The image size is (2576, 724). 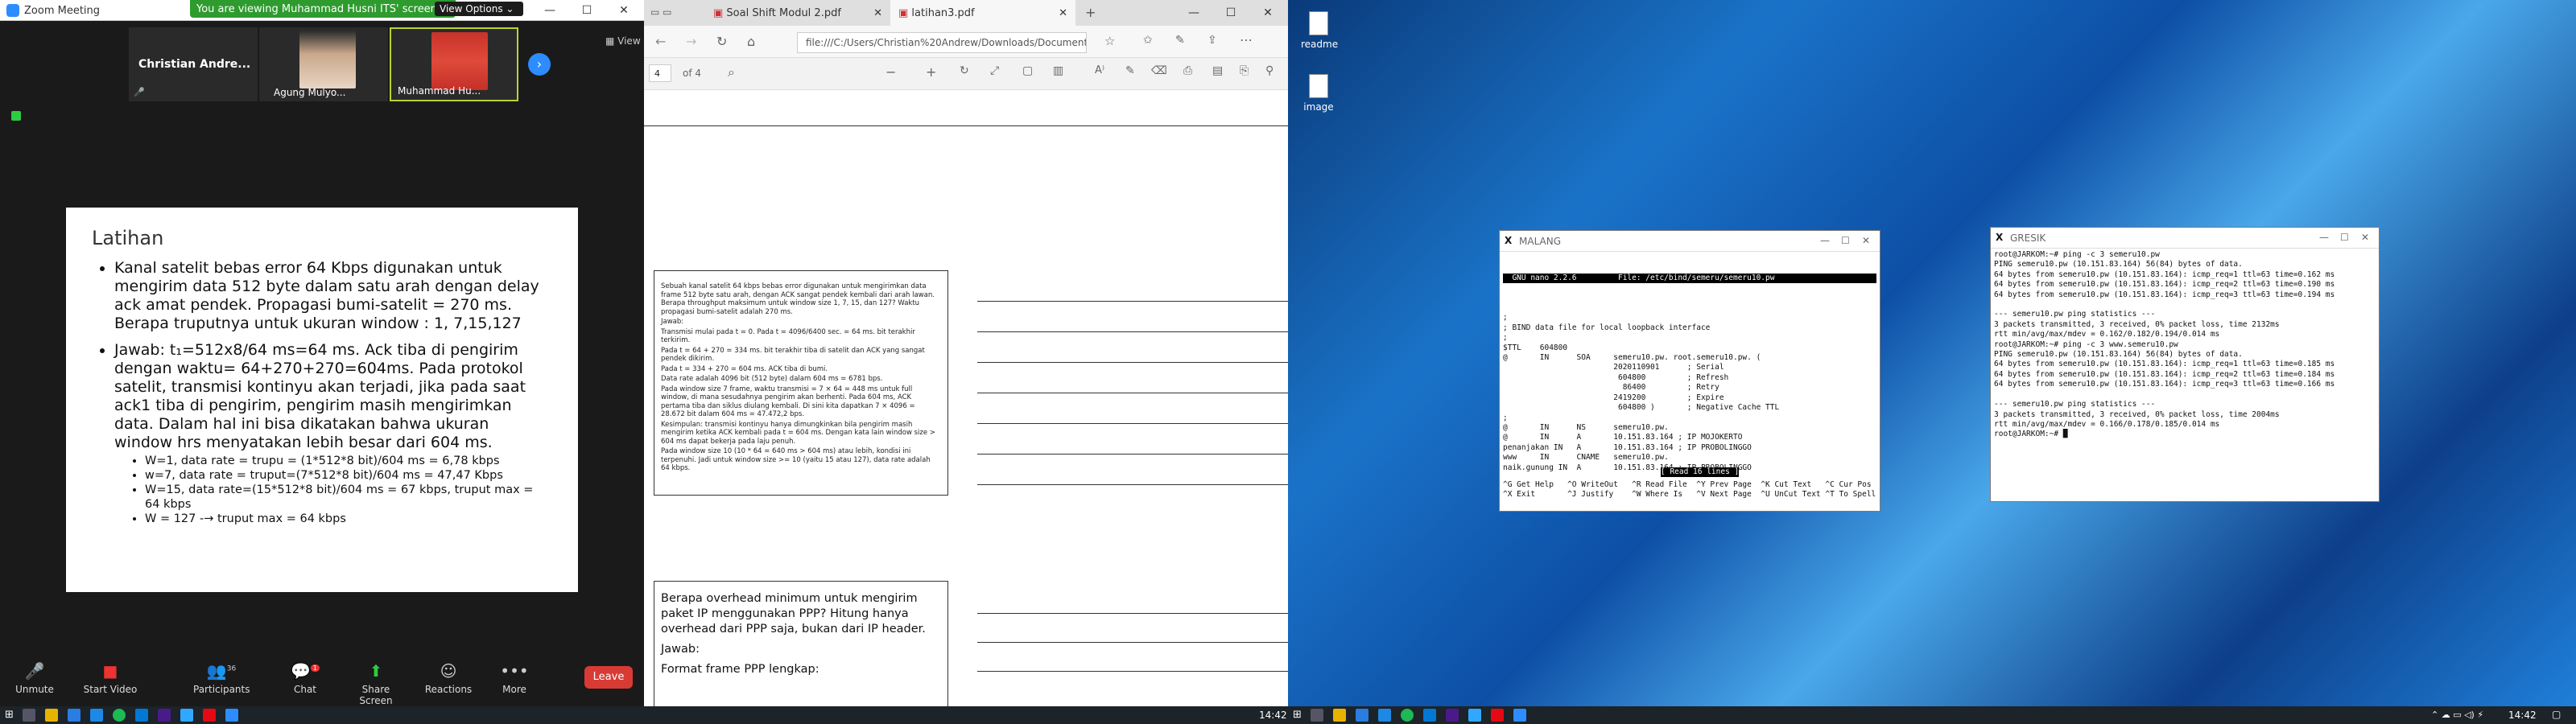 I want to click on slide-subbullet: W = 127 -→ truput max = 64 kbps, so click(x=343, y=519).